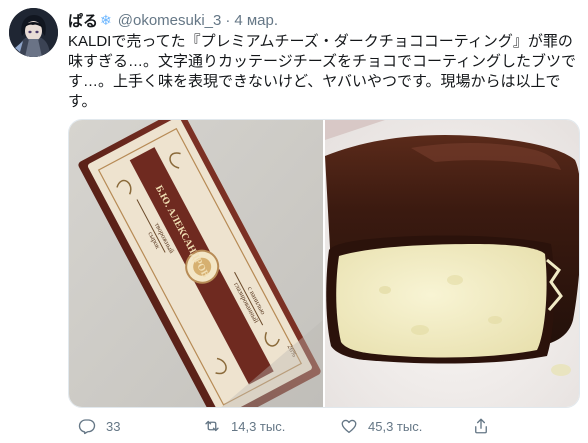 The image size is (588, 443). What do you see at coordinates (33, 32) in the screenshot?
I see `avatar` at bounding box center [33, 32].